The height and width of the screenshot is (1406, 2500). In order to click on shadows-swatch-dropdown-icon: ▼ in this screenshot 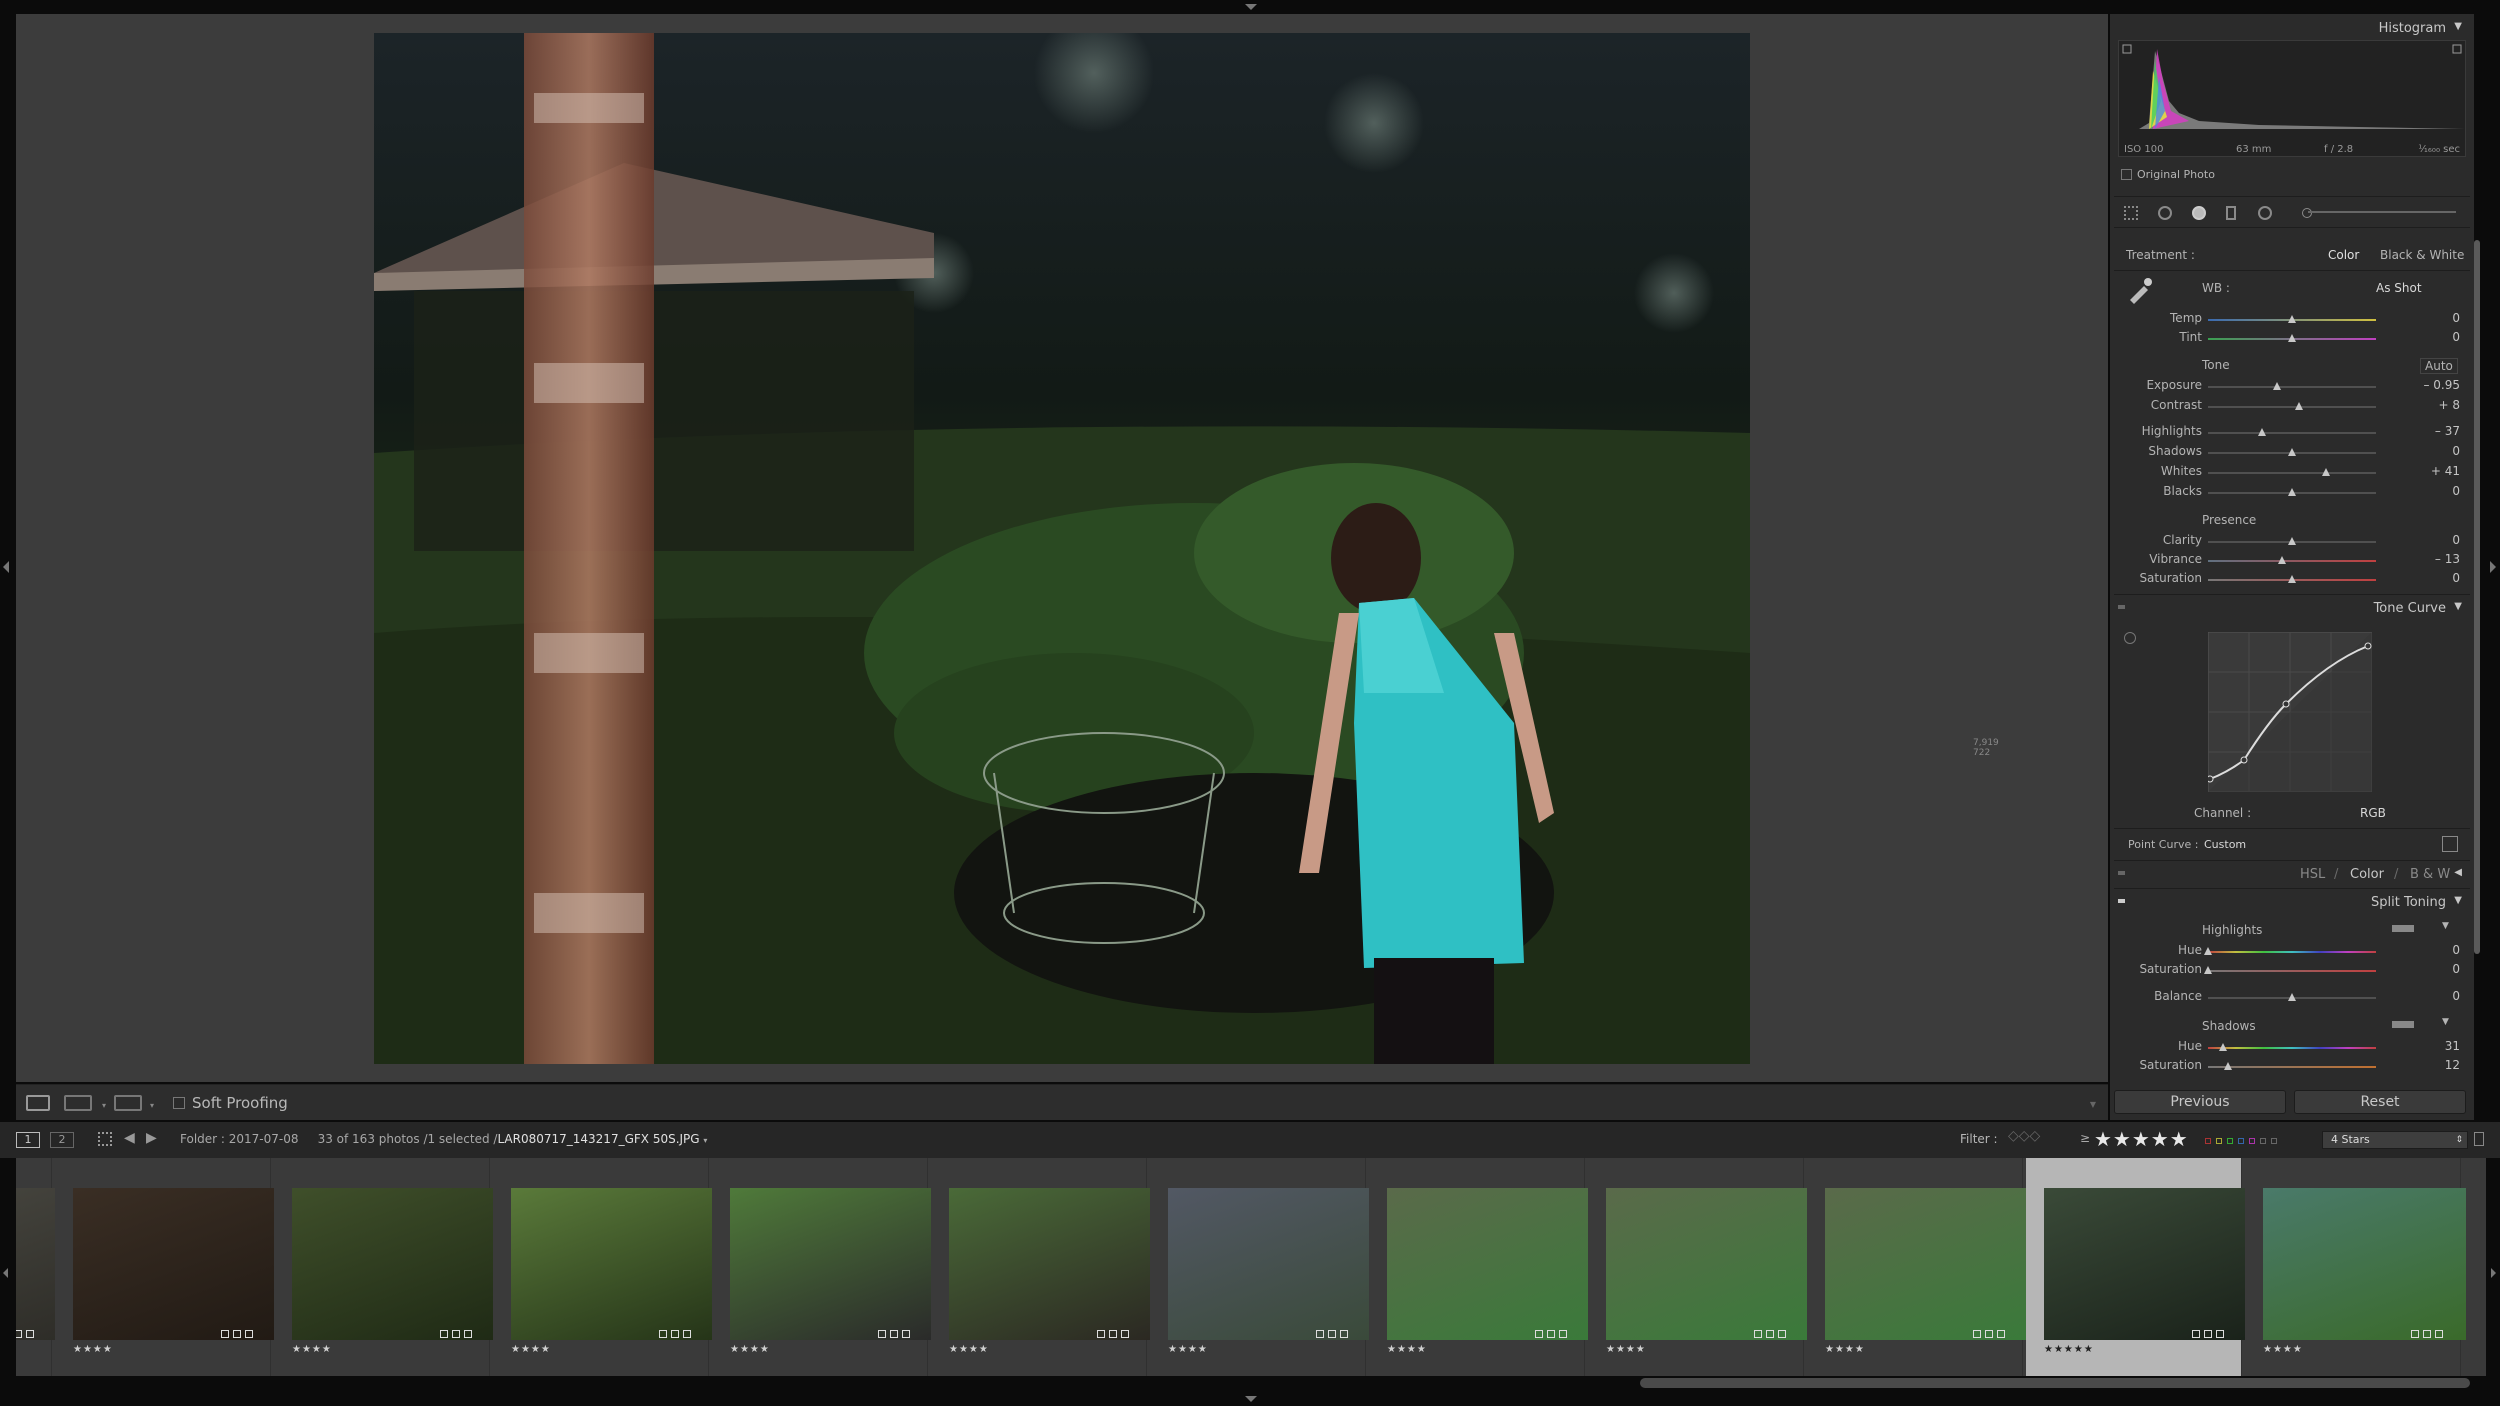, I will do `click(2445, 1022)`.